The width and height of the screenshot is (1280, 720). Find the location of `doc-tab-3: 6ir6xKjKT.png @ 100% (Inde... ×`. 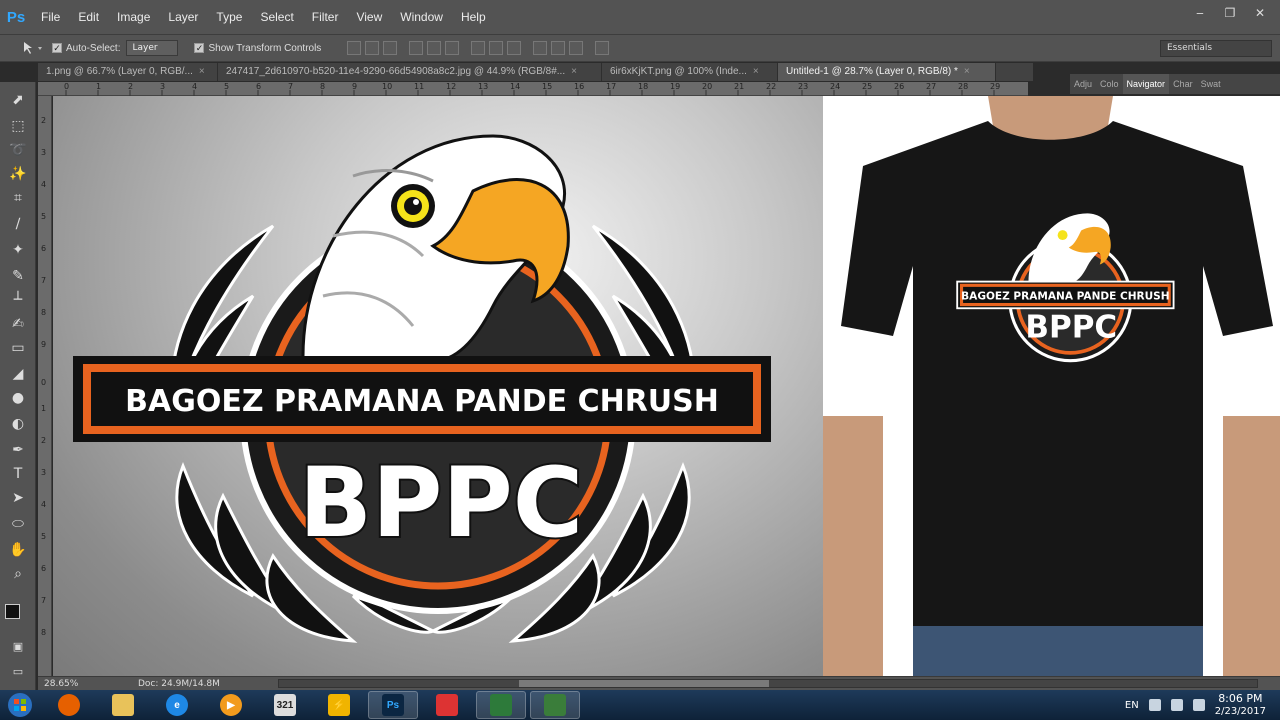

doc-tab-3: 6ir6xKjKT.png @ 100% (Inde... × is located at coordinates (690, 72).